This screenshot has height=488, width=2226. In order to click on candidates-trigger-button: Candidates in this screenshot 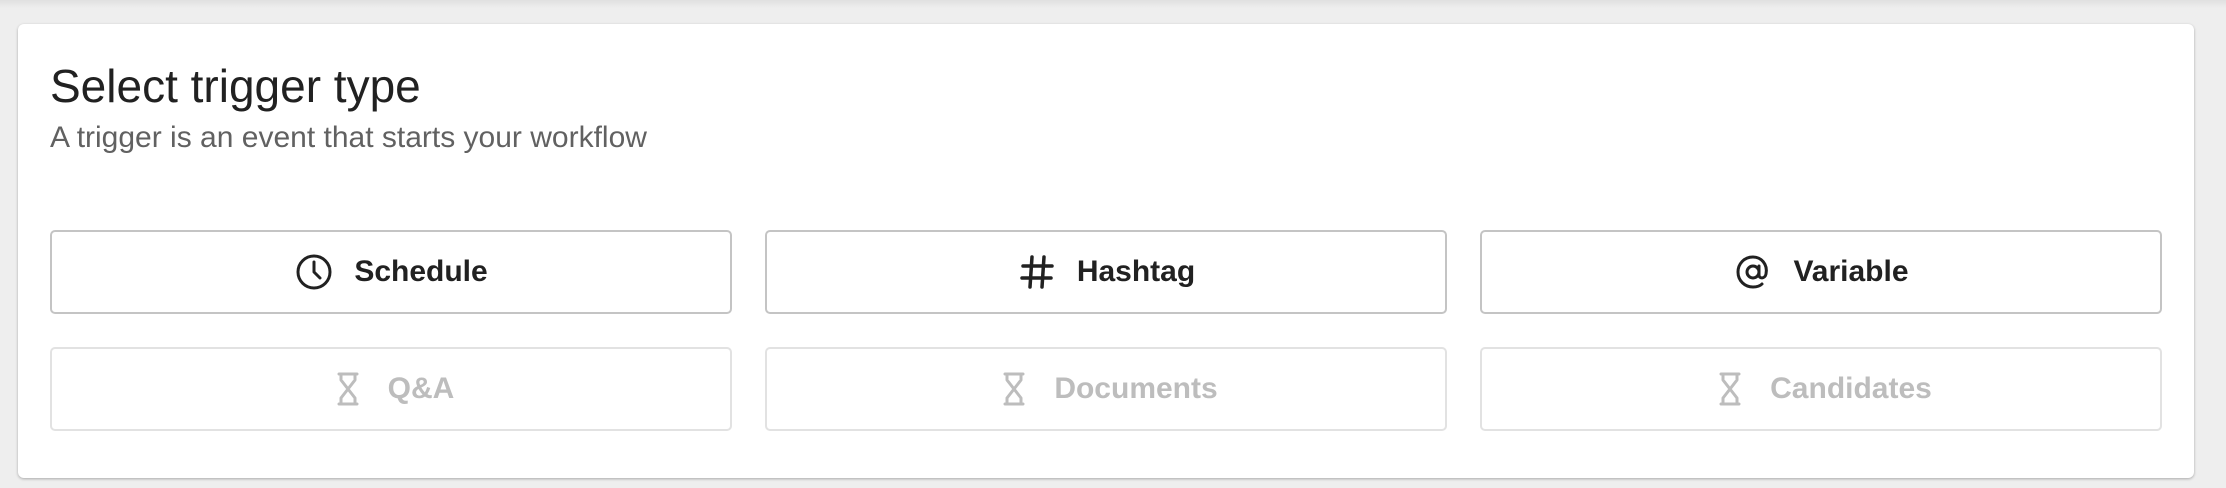, I will do `click(1821, 389)`.